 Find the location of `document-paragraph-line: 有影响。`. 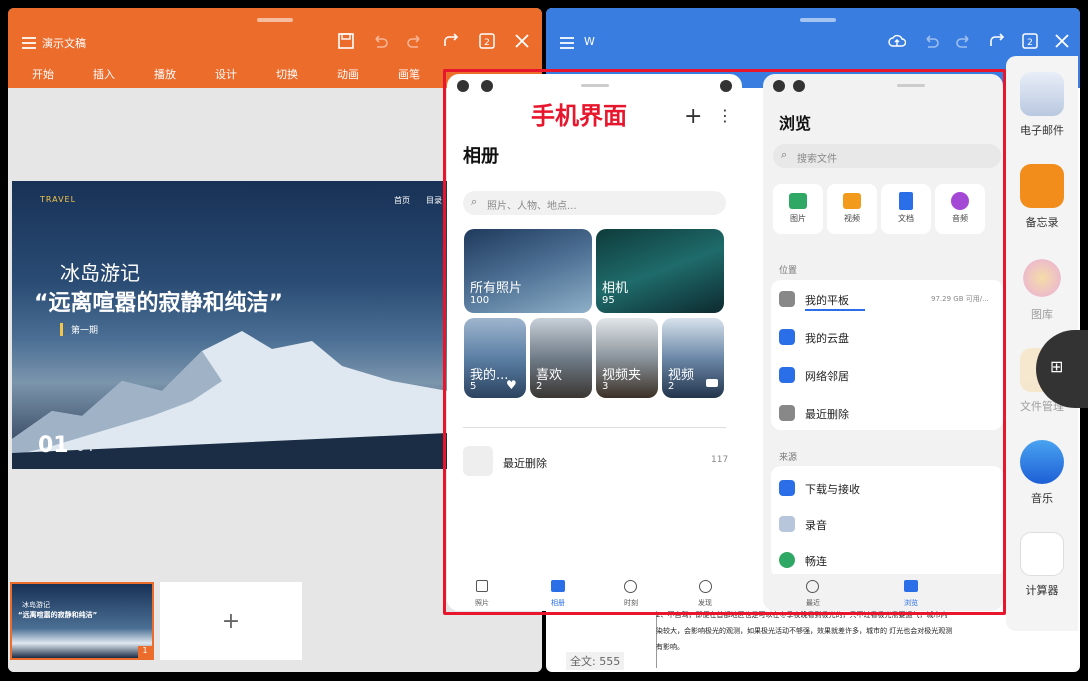

document-paragraph-line: 有影响。 is located at coordinates (670, 647).